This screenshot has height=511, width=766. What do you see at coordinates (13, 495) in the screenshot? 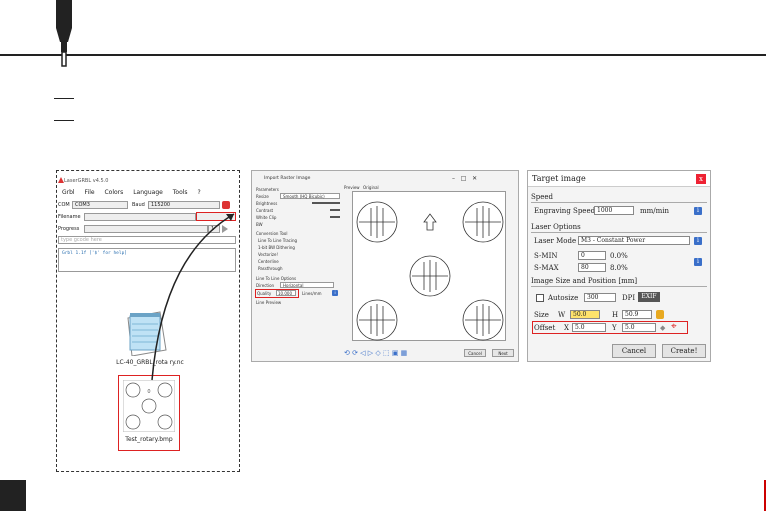
I see `page-tab` at bounding box center [13, 495].